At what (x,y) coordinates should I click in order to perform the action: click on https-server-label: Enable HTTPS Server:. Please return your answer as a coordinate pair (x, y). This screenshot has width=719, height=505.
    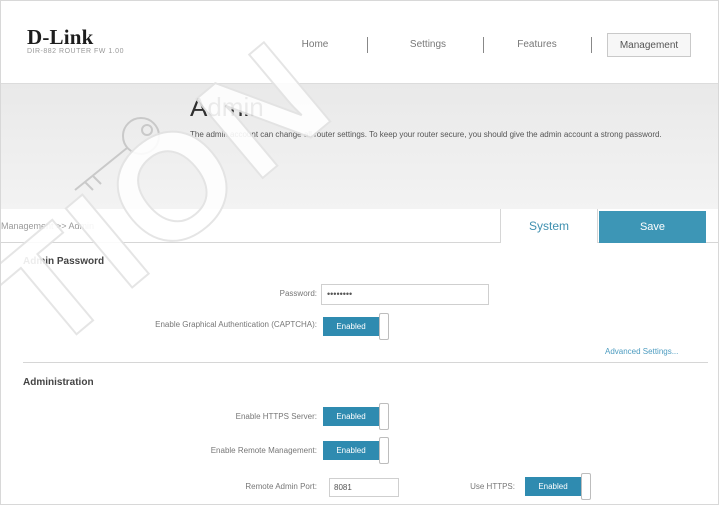
    Looking at the image, I should click on (276, 416).